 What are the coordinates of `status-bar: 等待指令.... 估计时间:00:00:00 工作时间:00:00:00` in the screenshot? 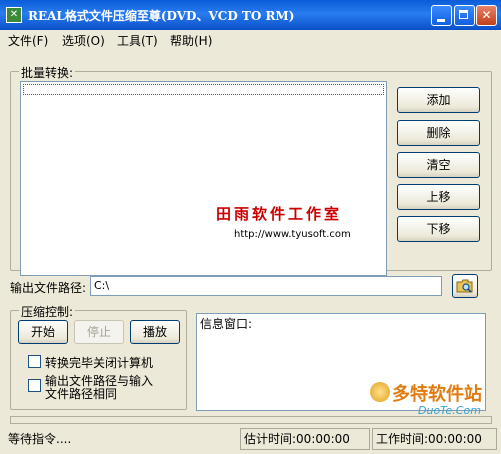 It's located at (250, 440).